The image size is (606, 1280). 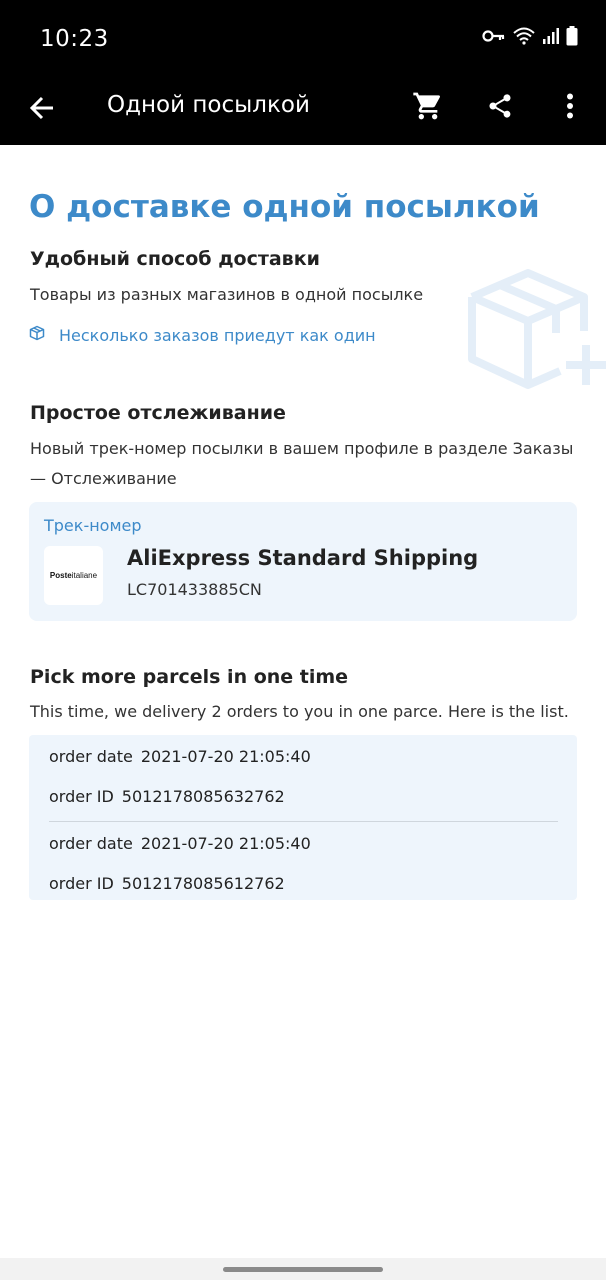 I want to click on feature-link-combined-orders: Несколько заказов приедут как один, so click(x=202, y=335).